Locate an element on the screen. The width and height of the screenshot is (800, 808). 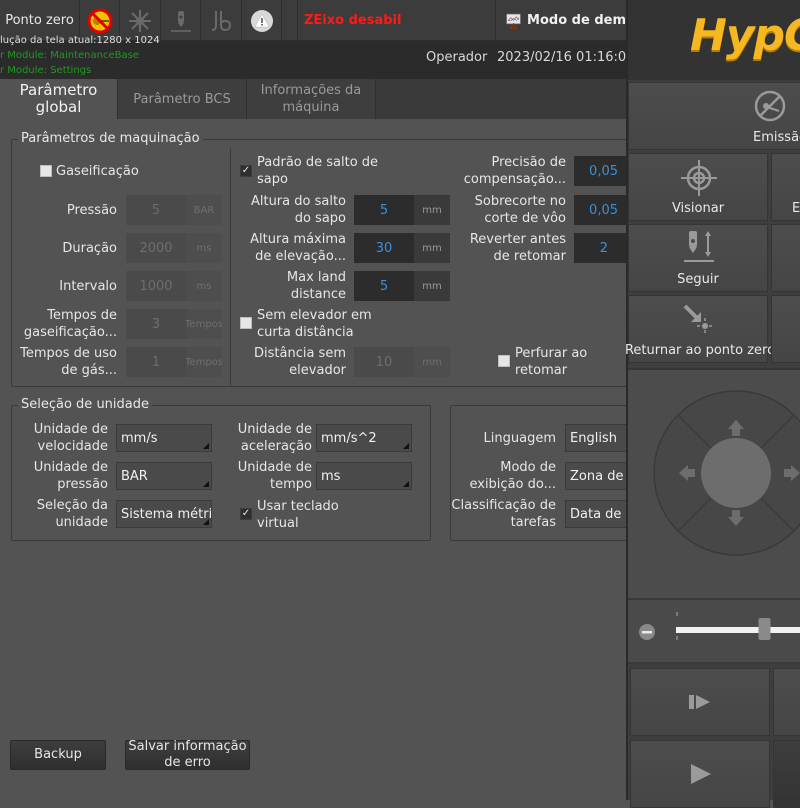
duration-field: 2000 ms is located at coordinates (174, 248).